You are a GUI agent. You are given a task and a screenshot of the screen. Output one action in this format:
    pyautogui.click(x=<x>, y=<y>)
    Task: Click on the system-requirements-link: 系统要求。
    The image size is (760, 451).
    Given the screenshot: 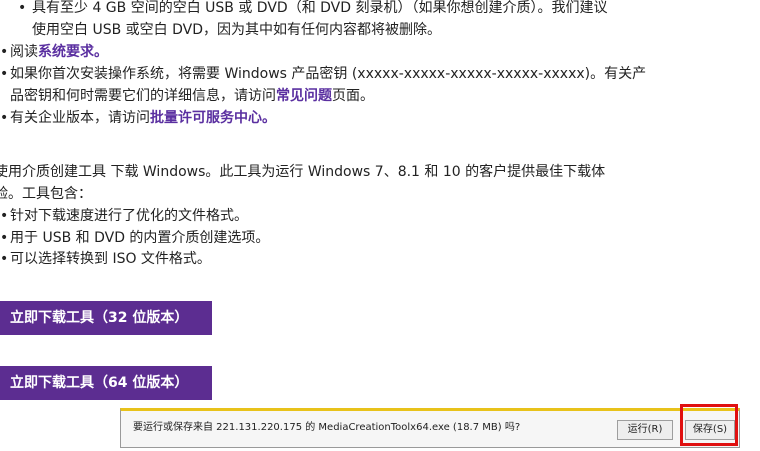 What is the action you would take?
    pyautogui.click(x=73, y=52)
    